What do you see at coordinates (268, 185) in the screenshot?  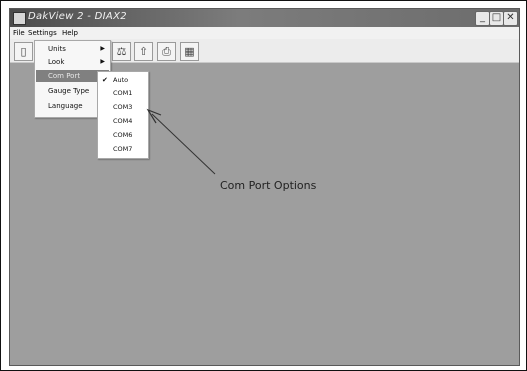 I see `annotation-label: Com Port Options` at bounding box center [268, 185].